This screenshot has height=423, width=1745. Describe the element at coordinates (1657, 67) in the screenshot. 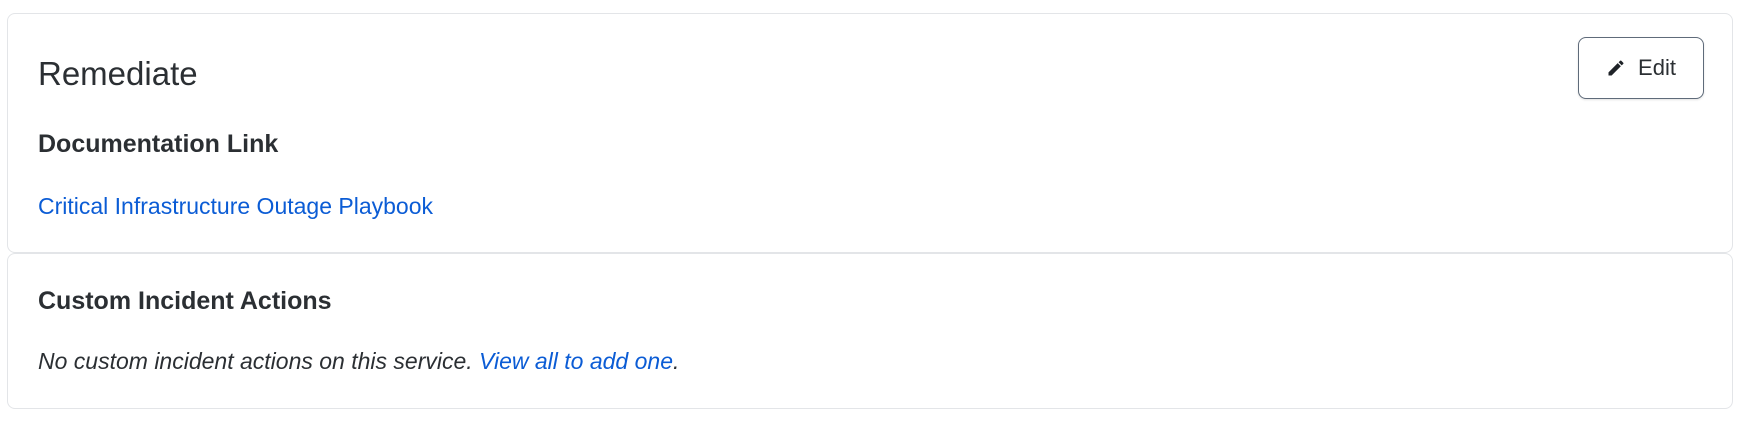

I see `edit-button-label: Edit` at that location.